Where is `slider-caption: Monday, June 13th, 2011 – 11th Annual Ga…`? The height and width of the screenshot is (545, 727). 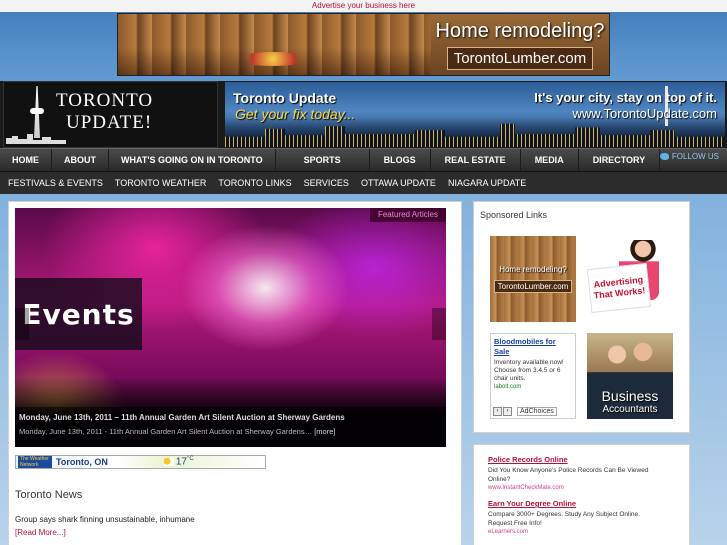
slider-caption: Monday, June 13th, 2011 – 11th Annual Ga… is located at coordinates (230, 427).